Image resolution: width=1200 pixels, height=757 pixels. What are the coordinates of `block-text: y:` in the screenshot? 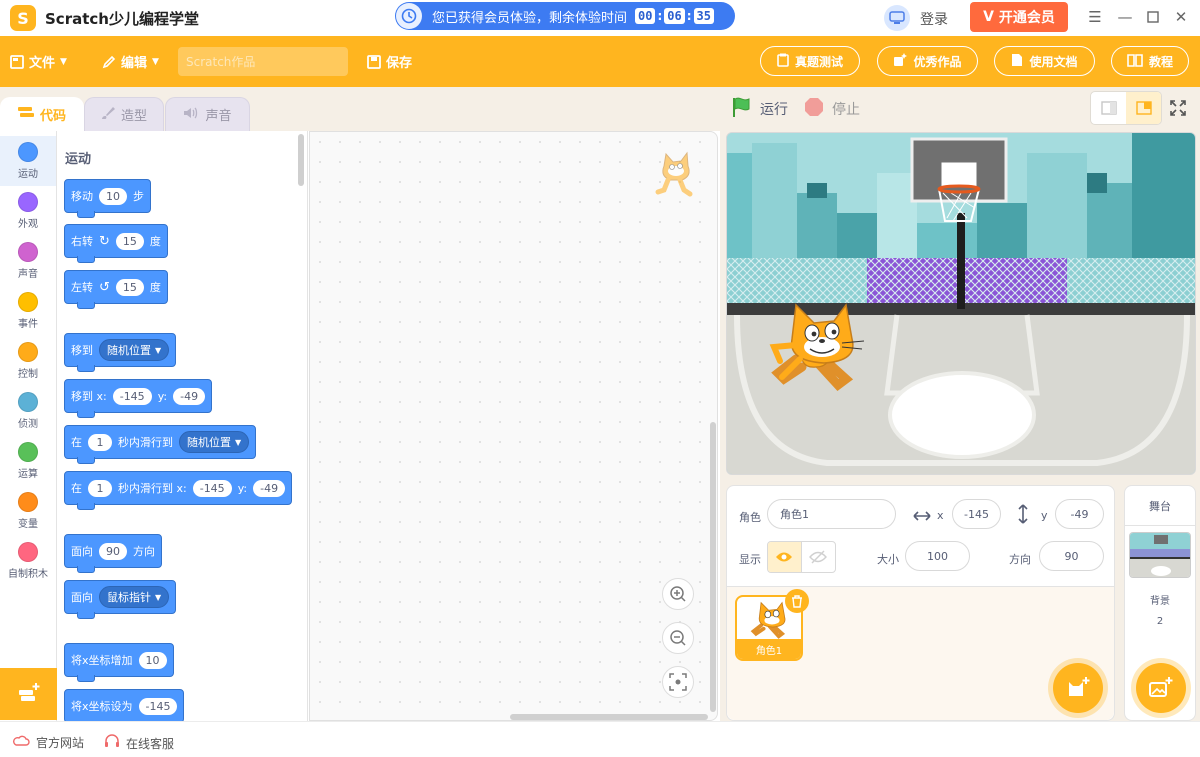 It's located at (162, 396).